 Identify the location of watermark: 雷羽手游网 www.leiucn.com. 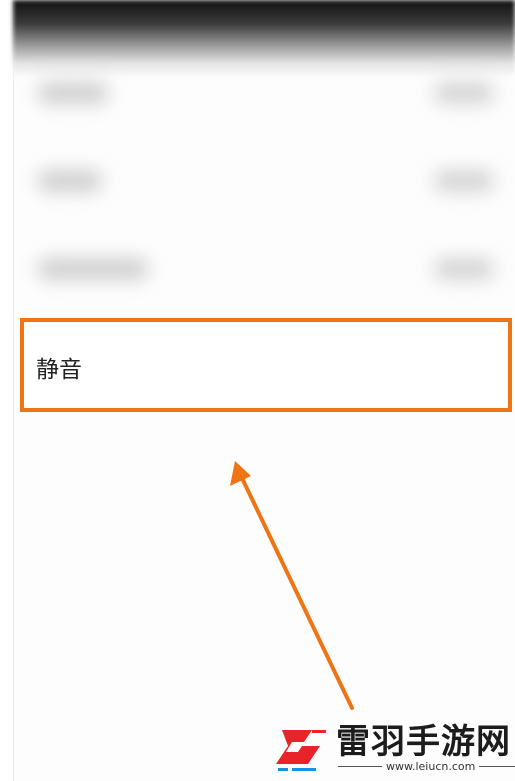
(391, 745).